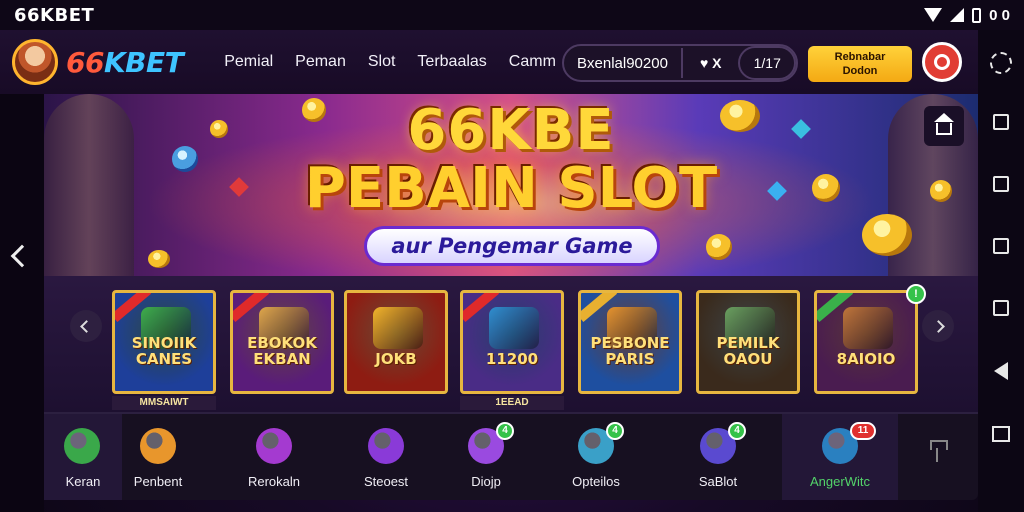 The height and width of the screenshot is (512, 1024). What do you see at coordinates (143, 62) in the screenshot?
I see `brand-logo-text: KBET` at bounding box center [143, 62].